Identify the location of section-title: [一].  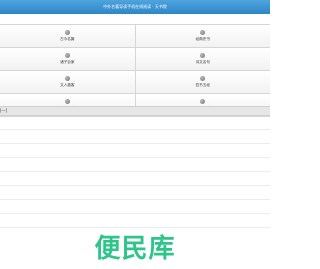
(4, 110).